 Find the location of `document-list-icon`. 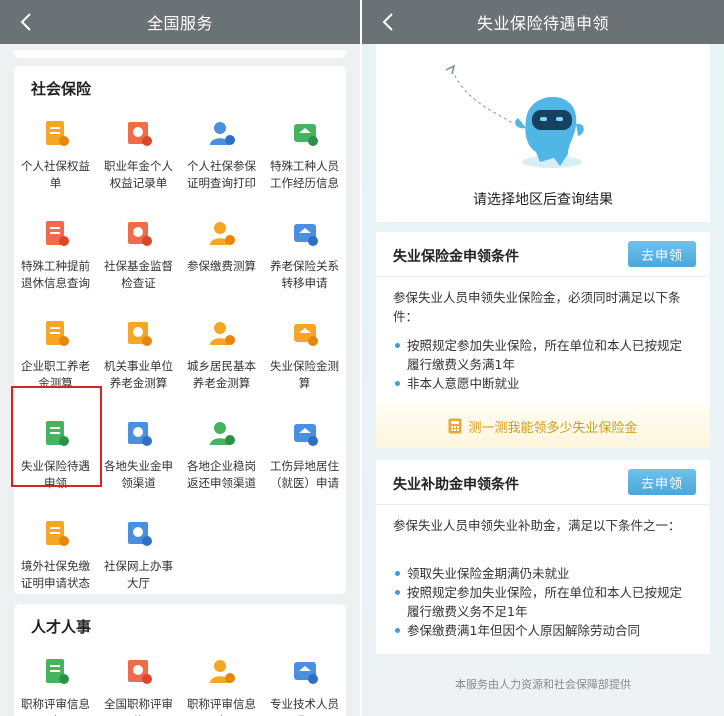

document-list-icon is located at coordinates (57, 133).